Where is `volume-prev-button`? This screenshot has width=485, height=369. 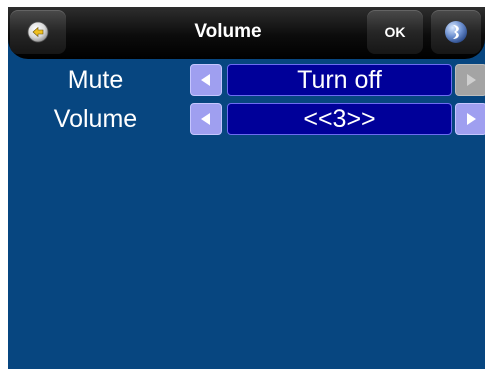
volume-prev-button is located at coordinates (206, 119).